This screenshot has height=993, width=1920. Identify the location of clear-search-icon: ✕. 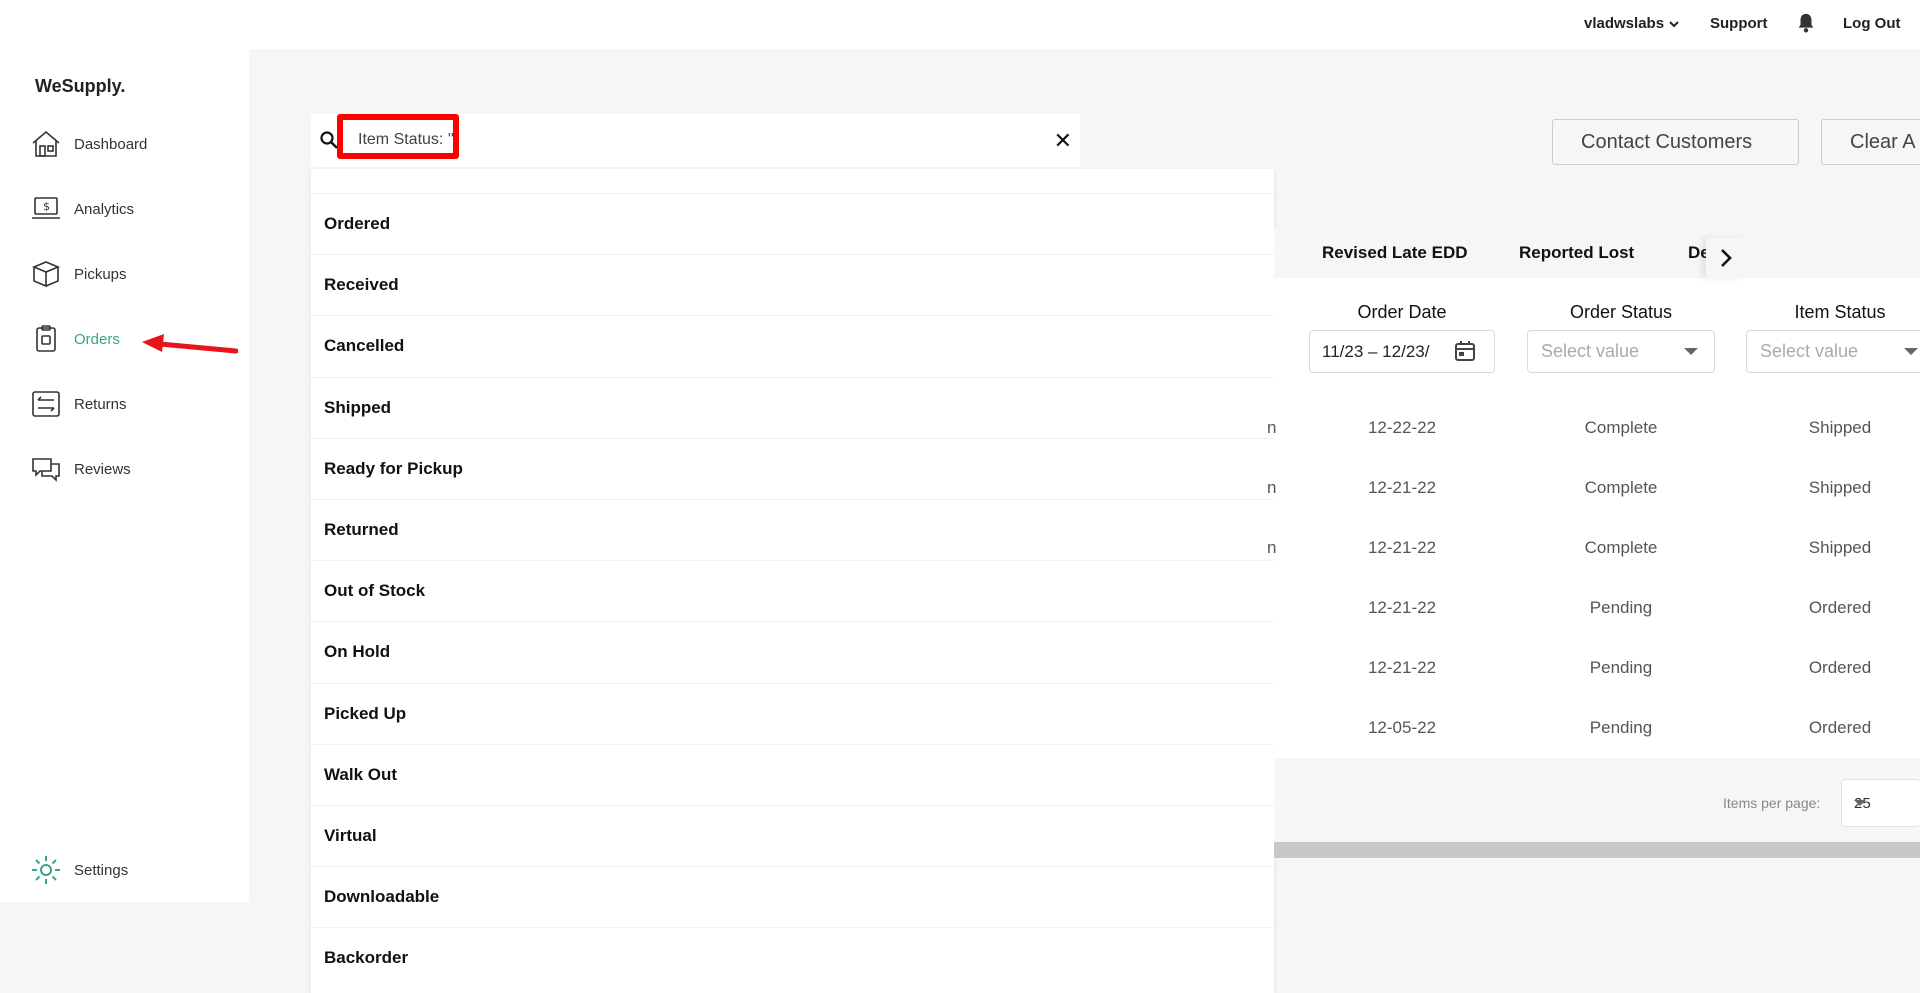
(1063, 141).